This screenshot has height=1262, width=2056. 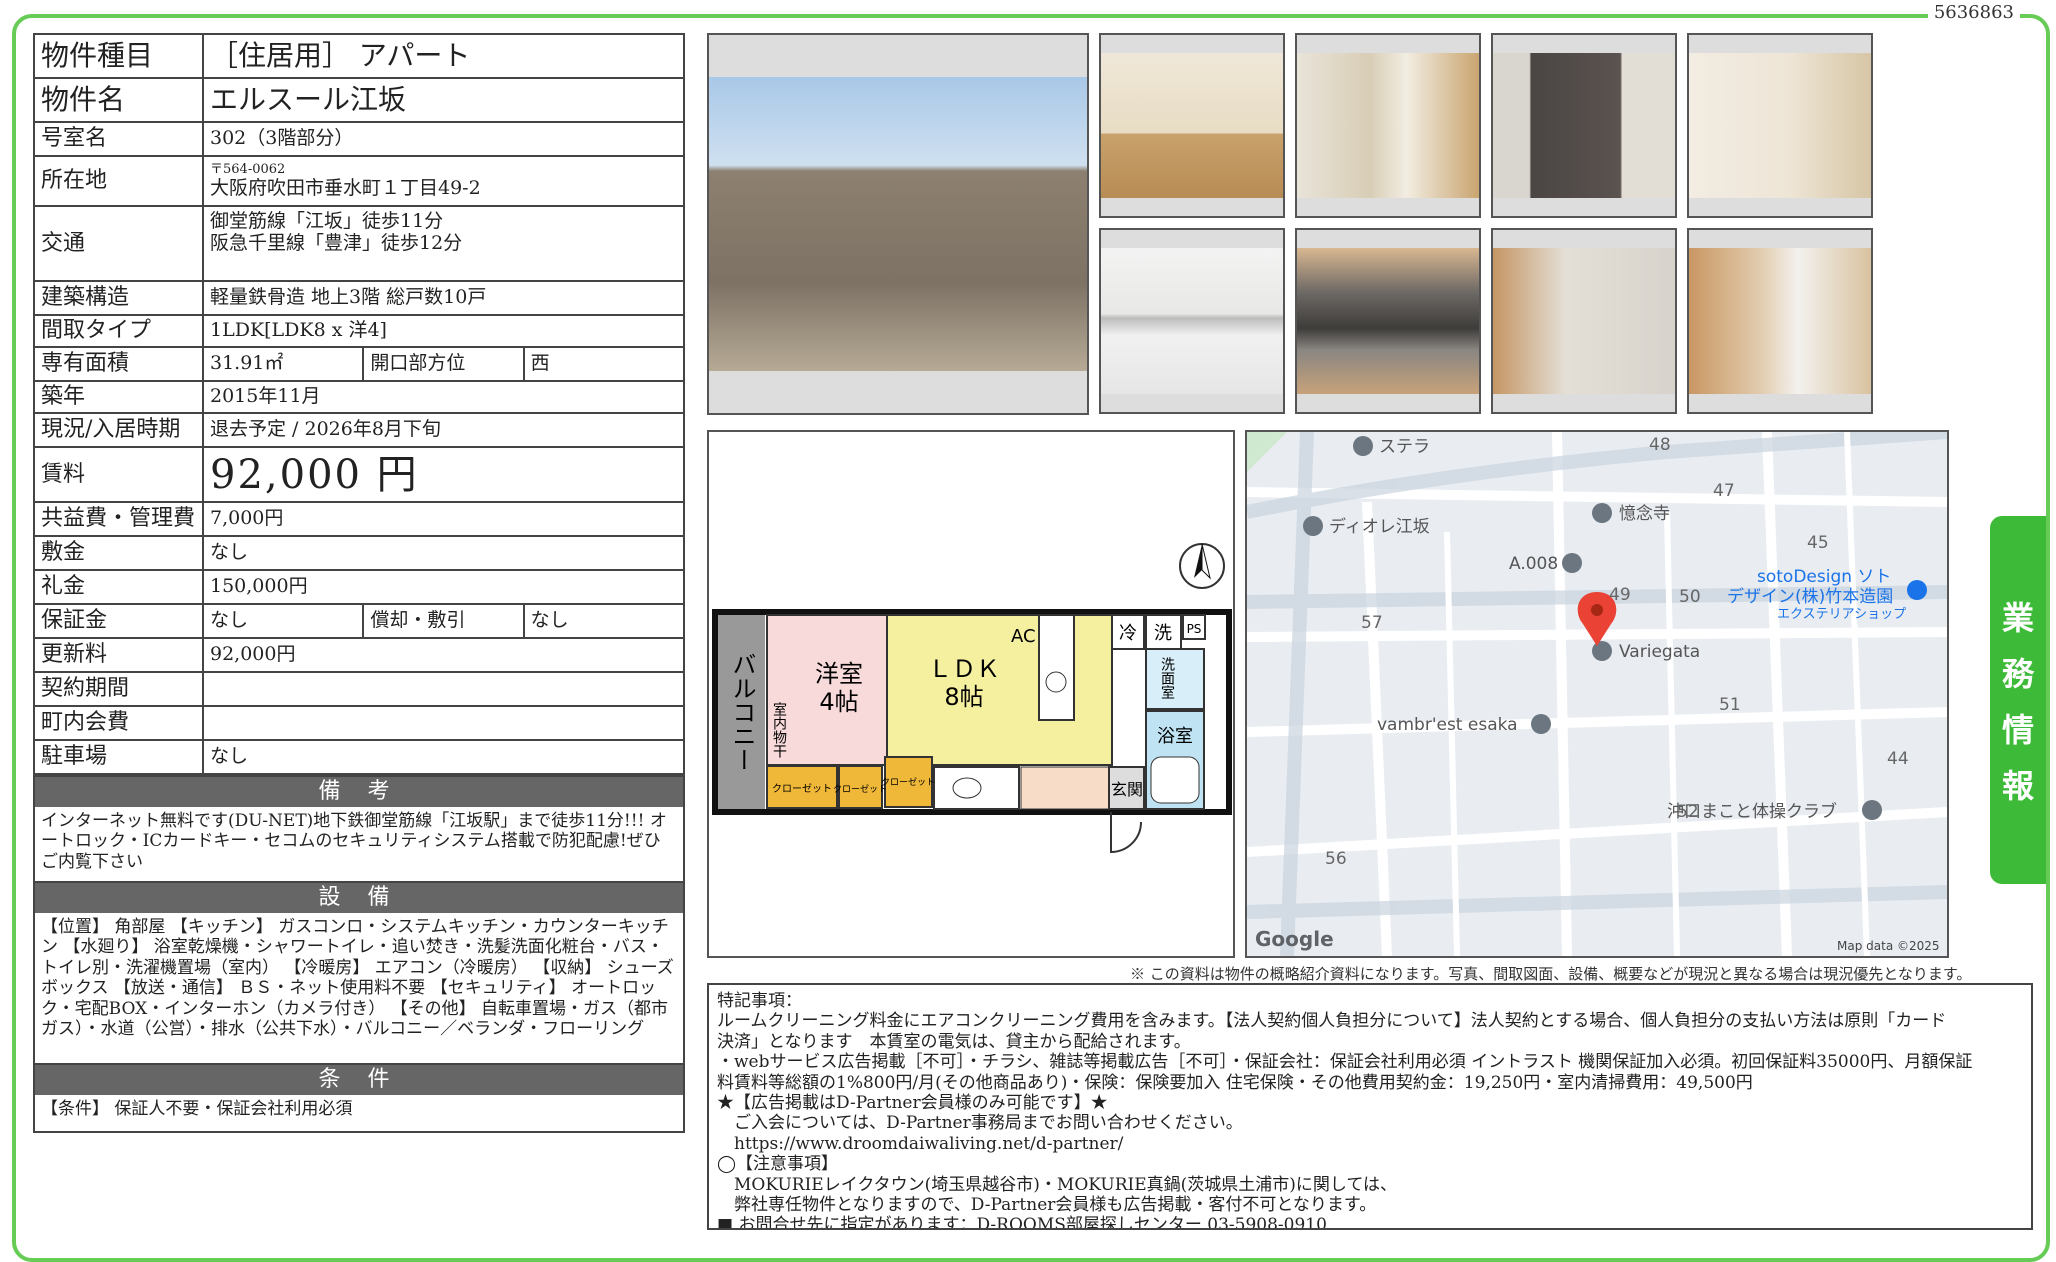 I want to click on label: 駐車場, so click(x=118, y=757).